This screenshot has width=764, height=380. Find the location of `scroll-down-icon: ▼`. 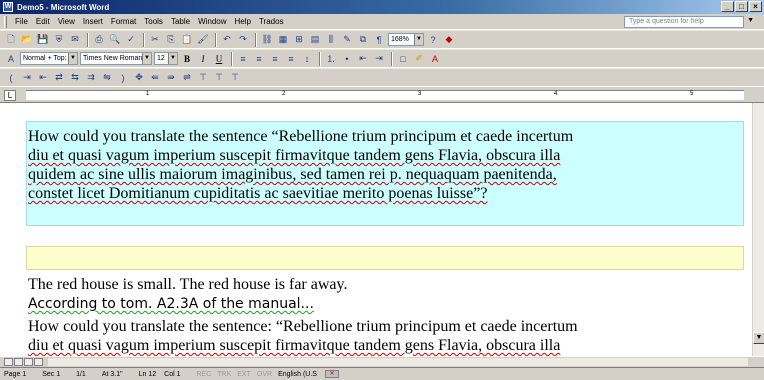

scroll-down-icon: ▼ is located at coordinates (758, 338).